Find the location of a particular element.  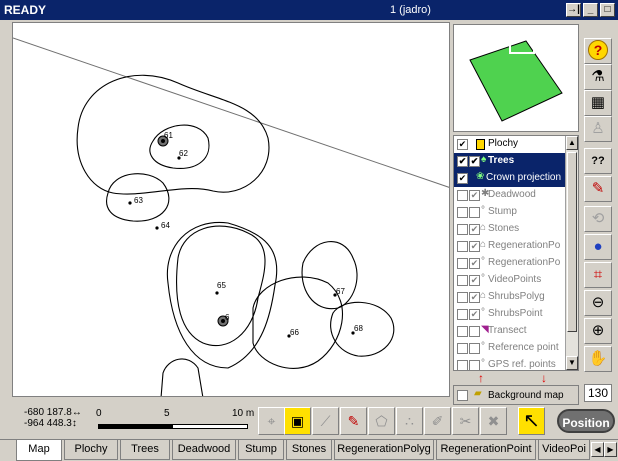

background-map-checkbox is located at coordinates (462, 395).